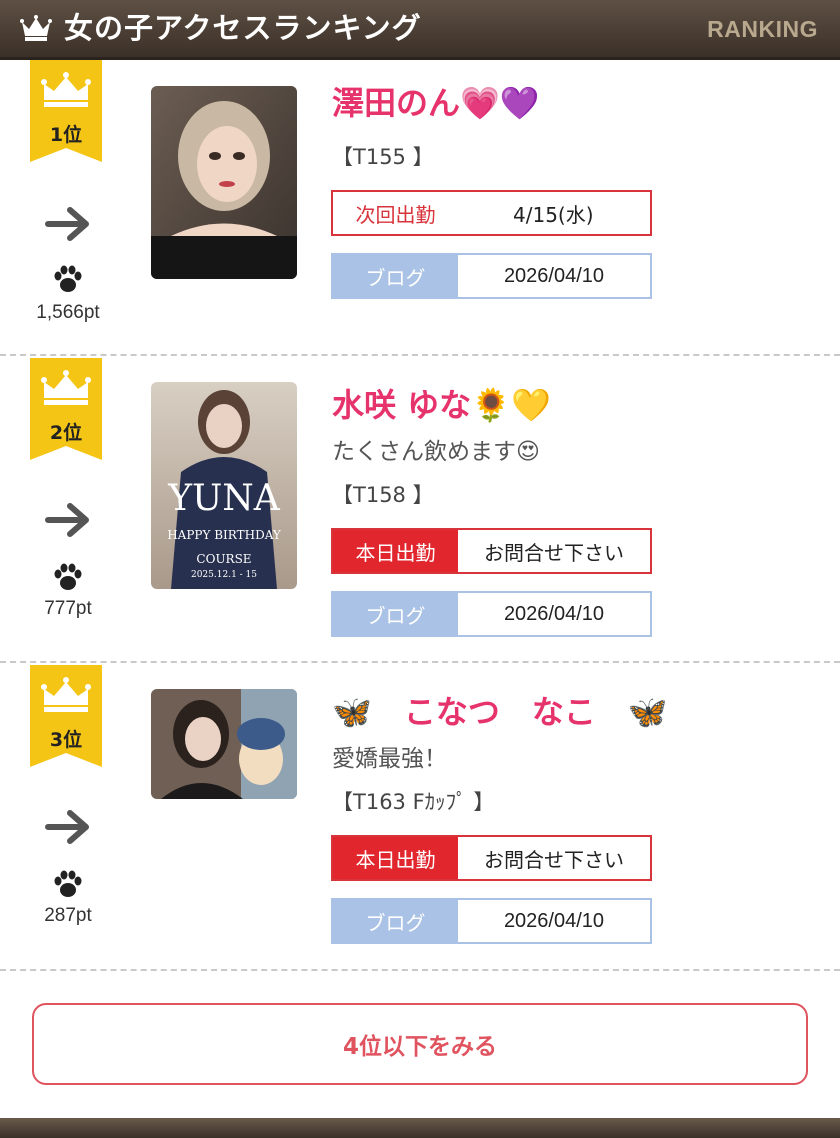  What do you see at coordinates (500, 712) in the screenshot?
I see `cast-name: 🦋 こなつ なこ 🦋` at bounding box center [500, 712].